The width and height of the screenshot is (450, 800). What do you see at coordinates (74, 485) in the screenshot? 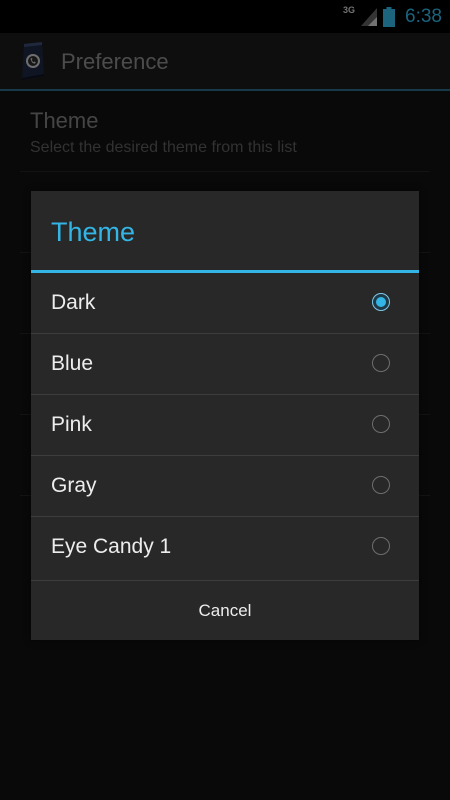
I see `option-label: Gray` at bounding box center [74, 485].